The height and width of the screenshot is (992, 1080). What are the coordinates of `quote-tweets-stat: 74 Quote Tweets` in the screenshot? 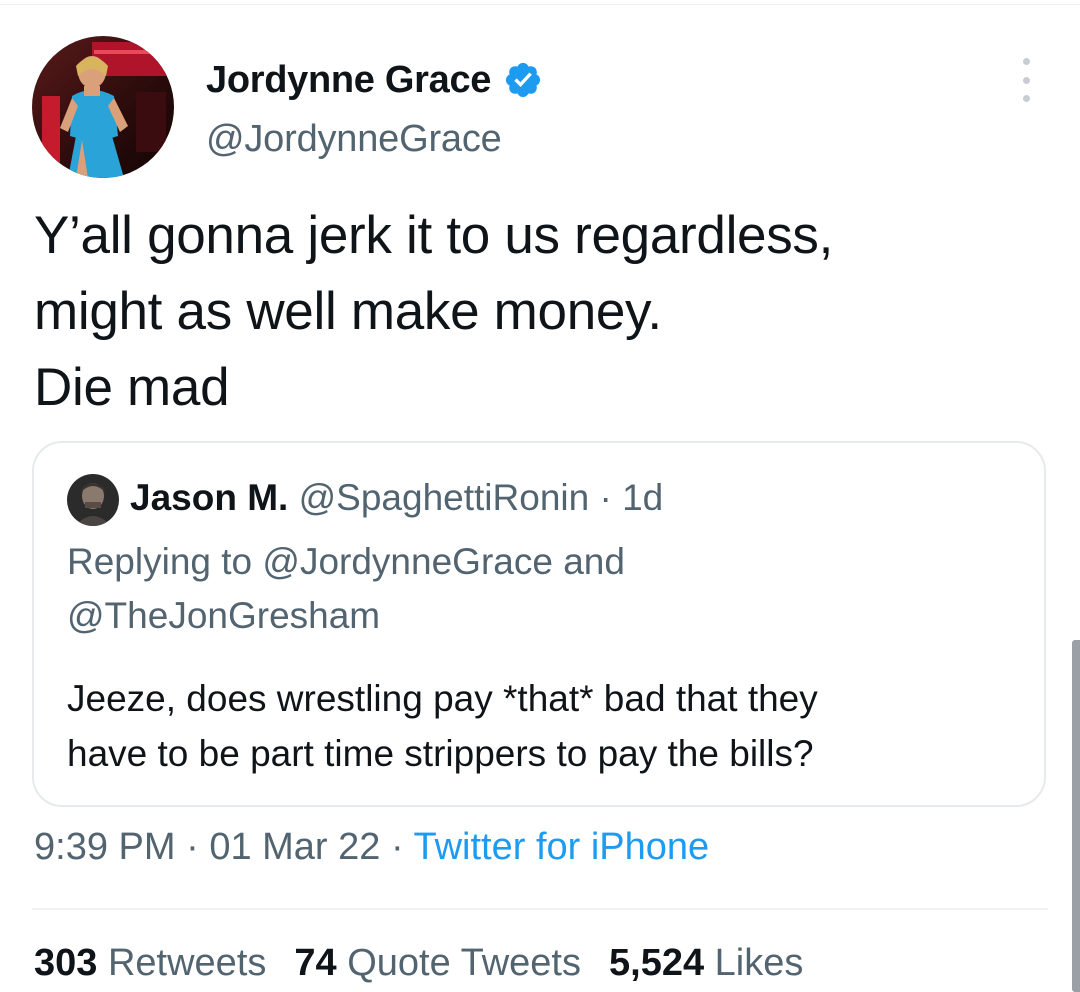 It's located at (437, 963).